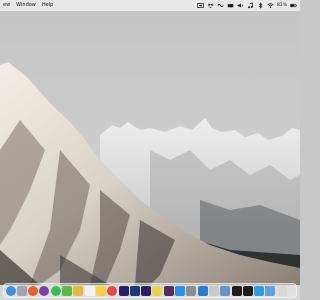 The width and height of the screenshot is (320, 300). Describe the element at coordinates (21, 291) in the screenshot. I see `dock-launchpad-icon` at that location.